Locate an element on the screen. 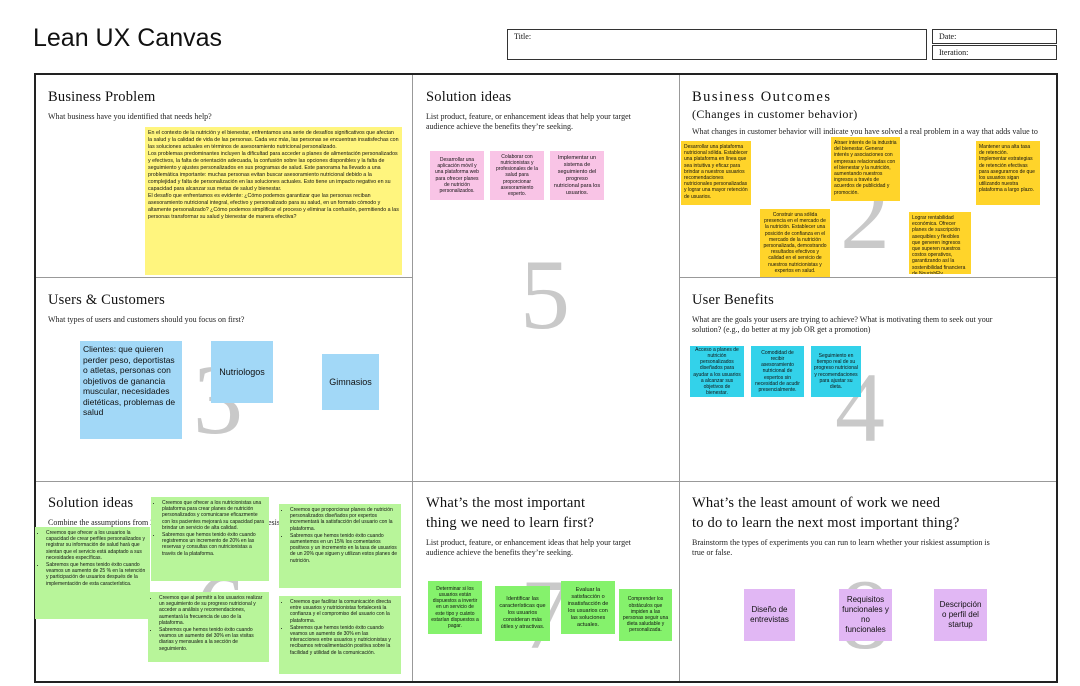 The width and height of the screenshot is (1080, 686). sticky-note-experiment: Requisitos funcionales y no funcionales is located at coordinates (865, 615).